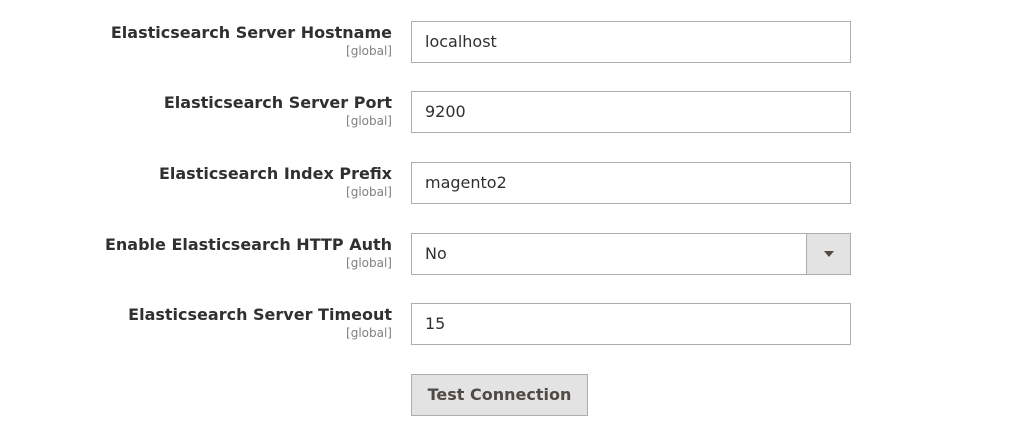 The image size is (1024, 426). Describe the element at coordinates (275, 173) in the screenshot. I see `index-prefix-label: Elasticsearch Index Prefix` at that location.